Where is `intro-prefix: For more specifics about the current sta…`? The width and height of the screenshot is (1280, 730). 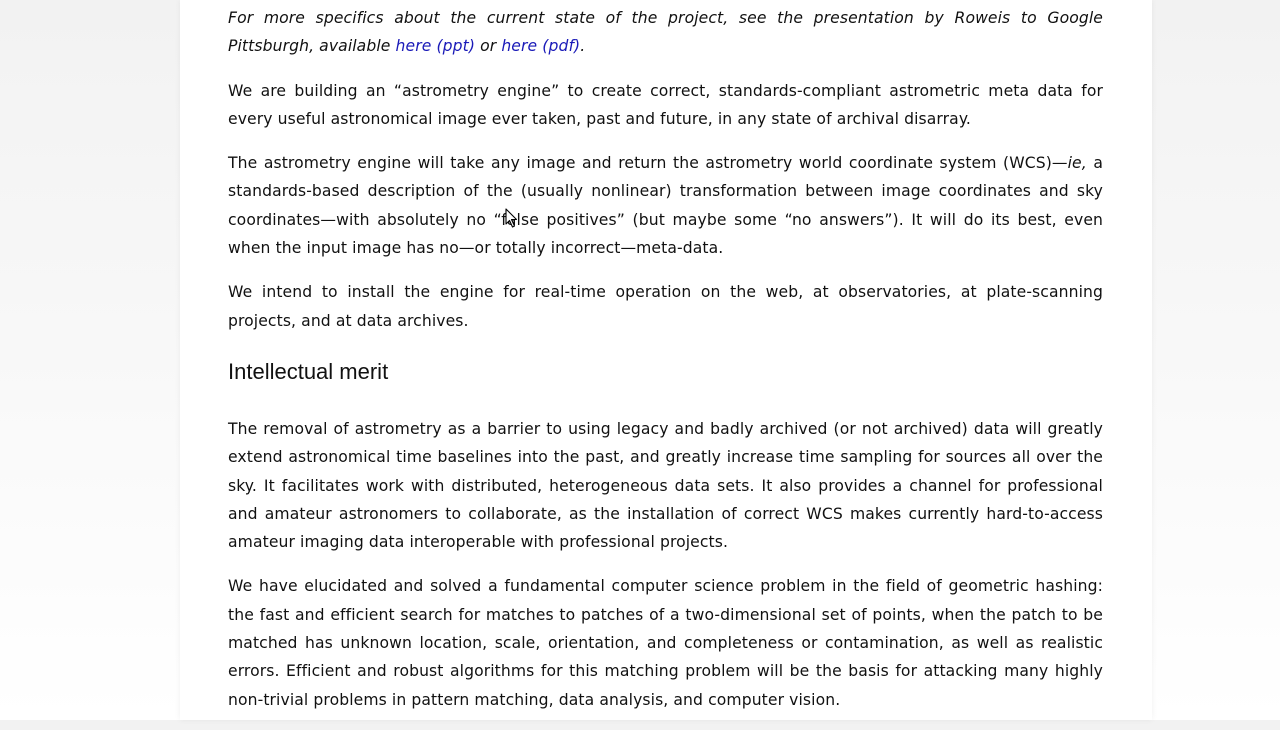 intro-prefix: For more specifics about the current sta… is located at coordinates (665, 32).